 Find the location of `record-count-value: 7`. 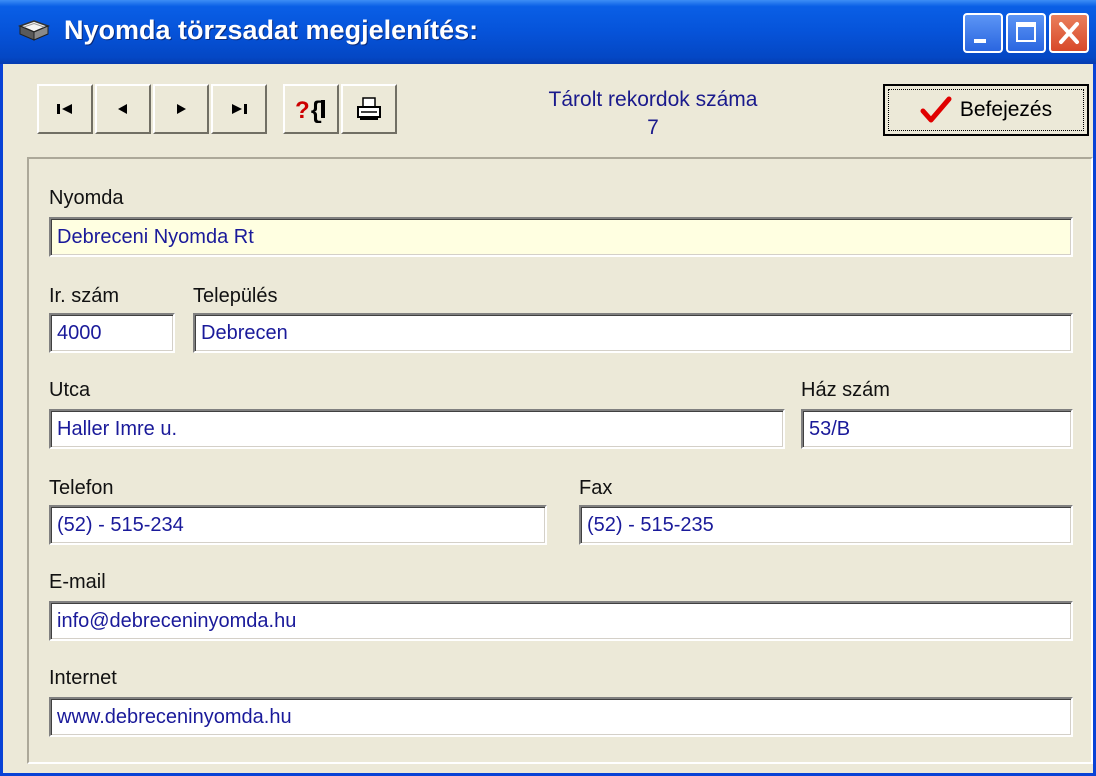

record-count-value: 7 is located at coordinates (653, 127).